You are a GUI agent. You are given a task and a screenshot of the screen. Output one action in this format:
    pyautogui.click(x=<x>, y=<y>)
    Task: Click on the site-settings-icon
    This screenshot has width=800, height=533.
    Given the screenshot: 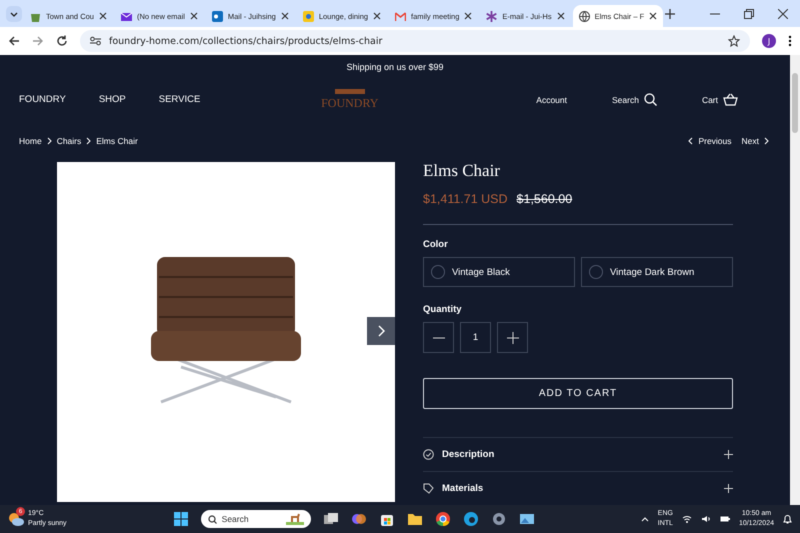 What is the action you would take?
    pyautogui.click(x=95, y=41)
    